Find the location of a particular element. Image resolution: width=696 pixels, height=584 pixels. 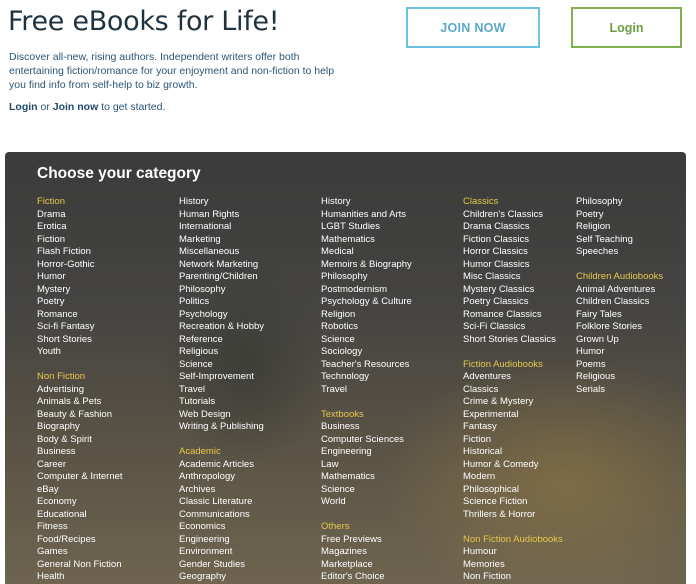

category-link: Erotica is located at coordinates (80, 227).